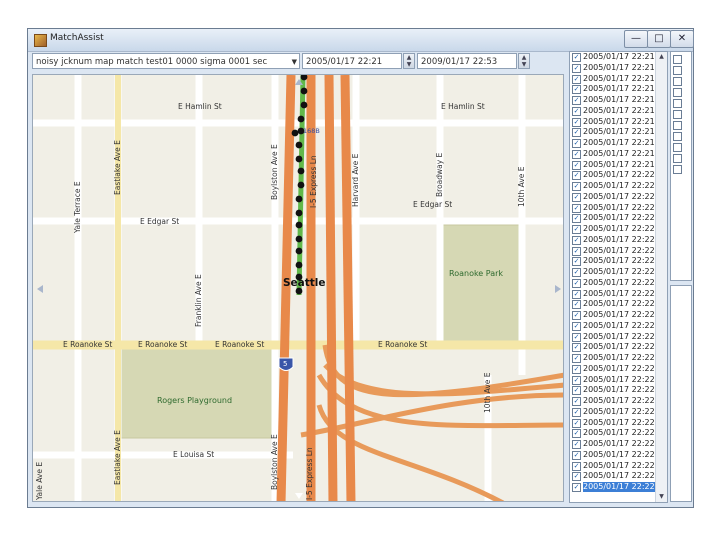 The width and height of the screenshot is (720, 540). I want to click on chevron-down-icon: ▼, so click(294, 61).